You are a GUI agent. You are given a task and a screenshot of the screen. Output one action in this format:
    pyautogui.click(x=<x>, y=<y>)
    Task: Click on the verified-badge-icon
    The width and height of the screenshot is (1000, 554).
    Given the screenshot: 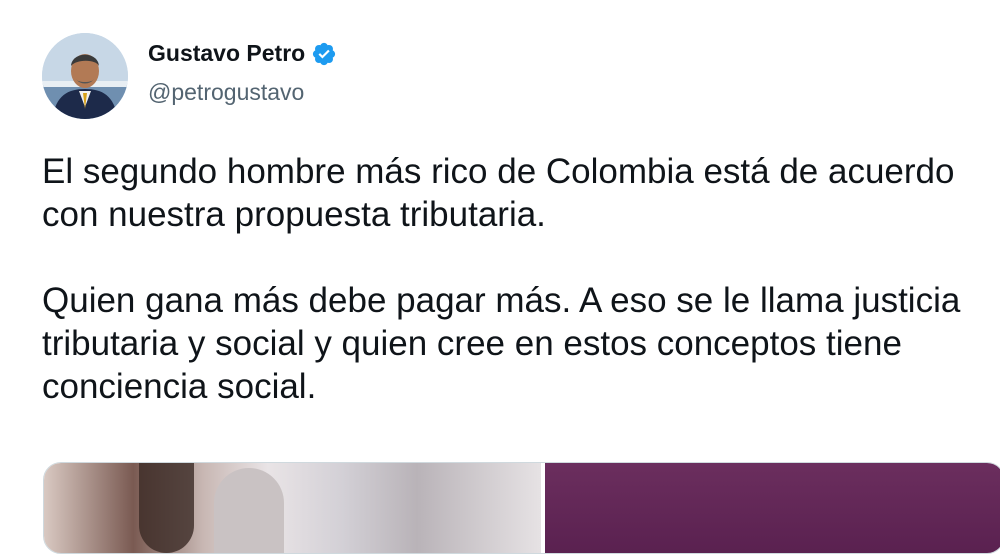 What is the action you would take?
    pyautogui.click(x=324, y=54)
    